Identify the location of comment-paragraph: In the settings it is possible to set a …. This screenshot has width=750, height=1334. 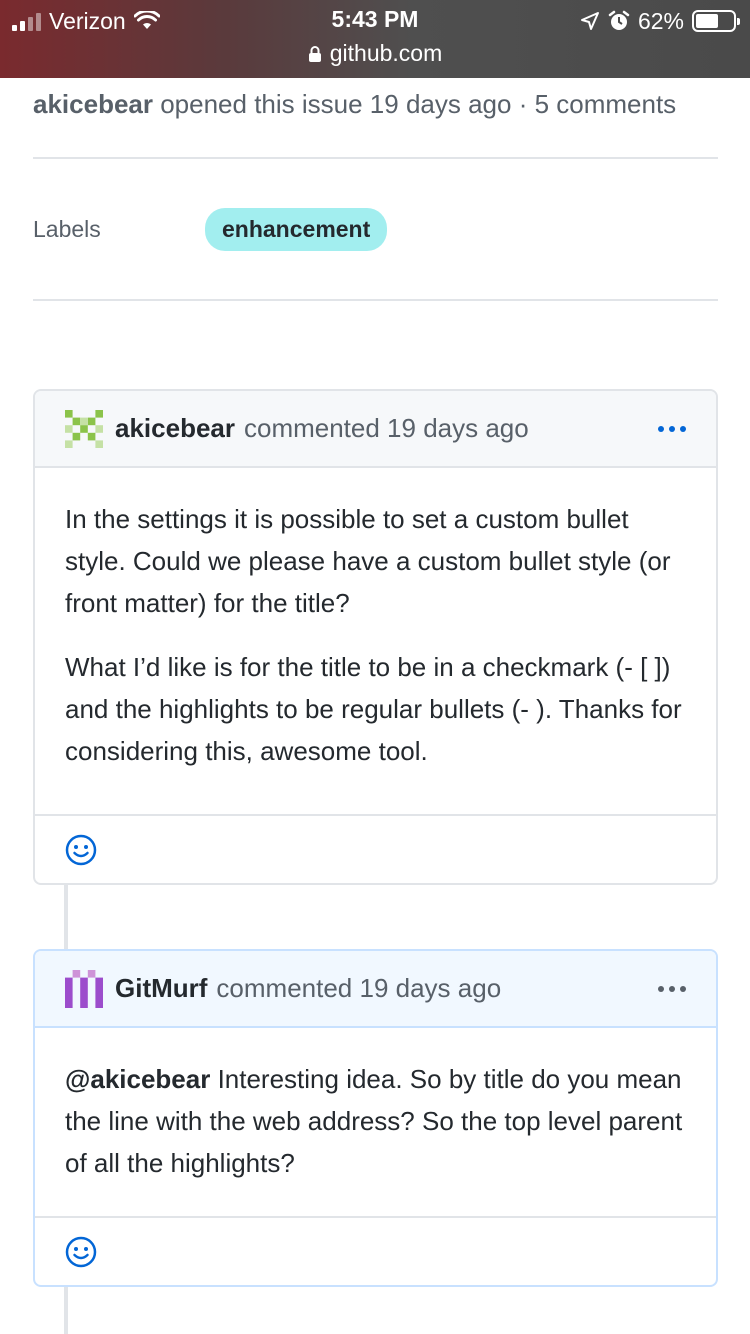
(368, 561).